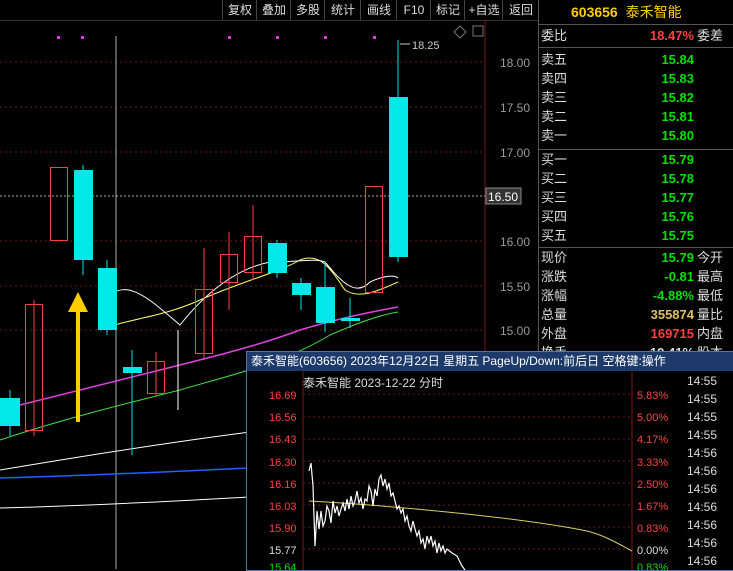 This screenshot has width=733, height=571. What do you see at coordinates (378, 10) in the screenshot?
I see `draw-line-button: 画线` at bounding box center [378, 10].